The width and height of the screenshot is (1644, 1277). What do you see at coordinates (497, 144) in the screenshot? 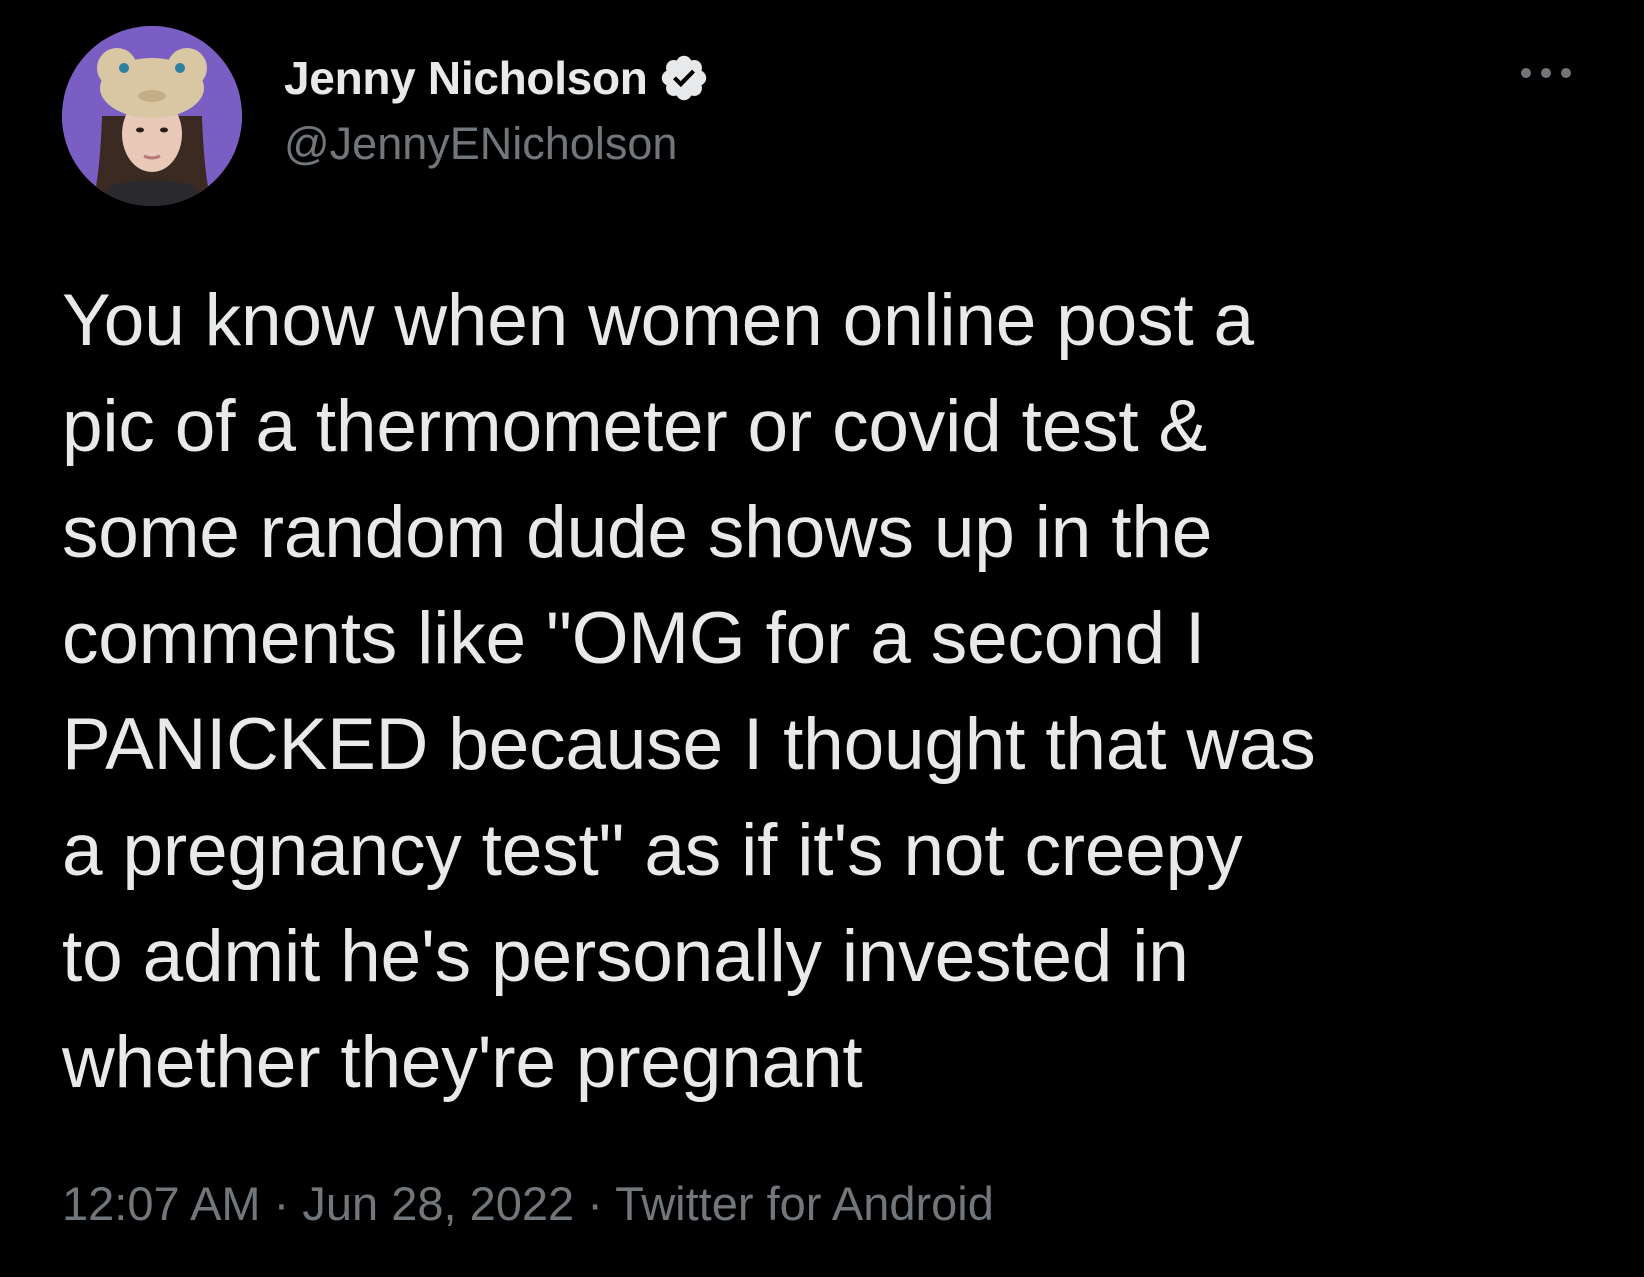
I see `author-handle: @JennyENicholson` at bounding box center [497, 144].